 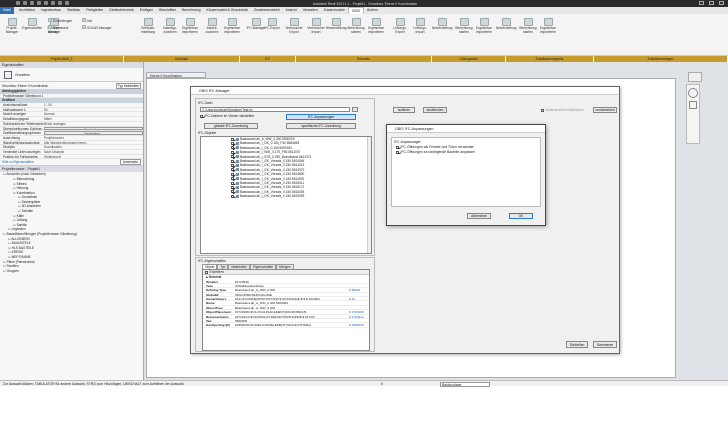 I want to click on window-controls, so click(x=711, y=3).